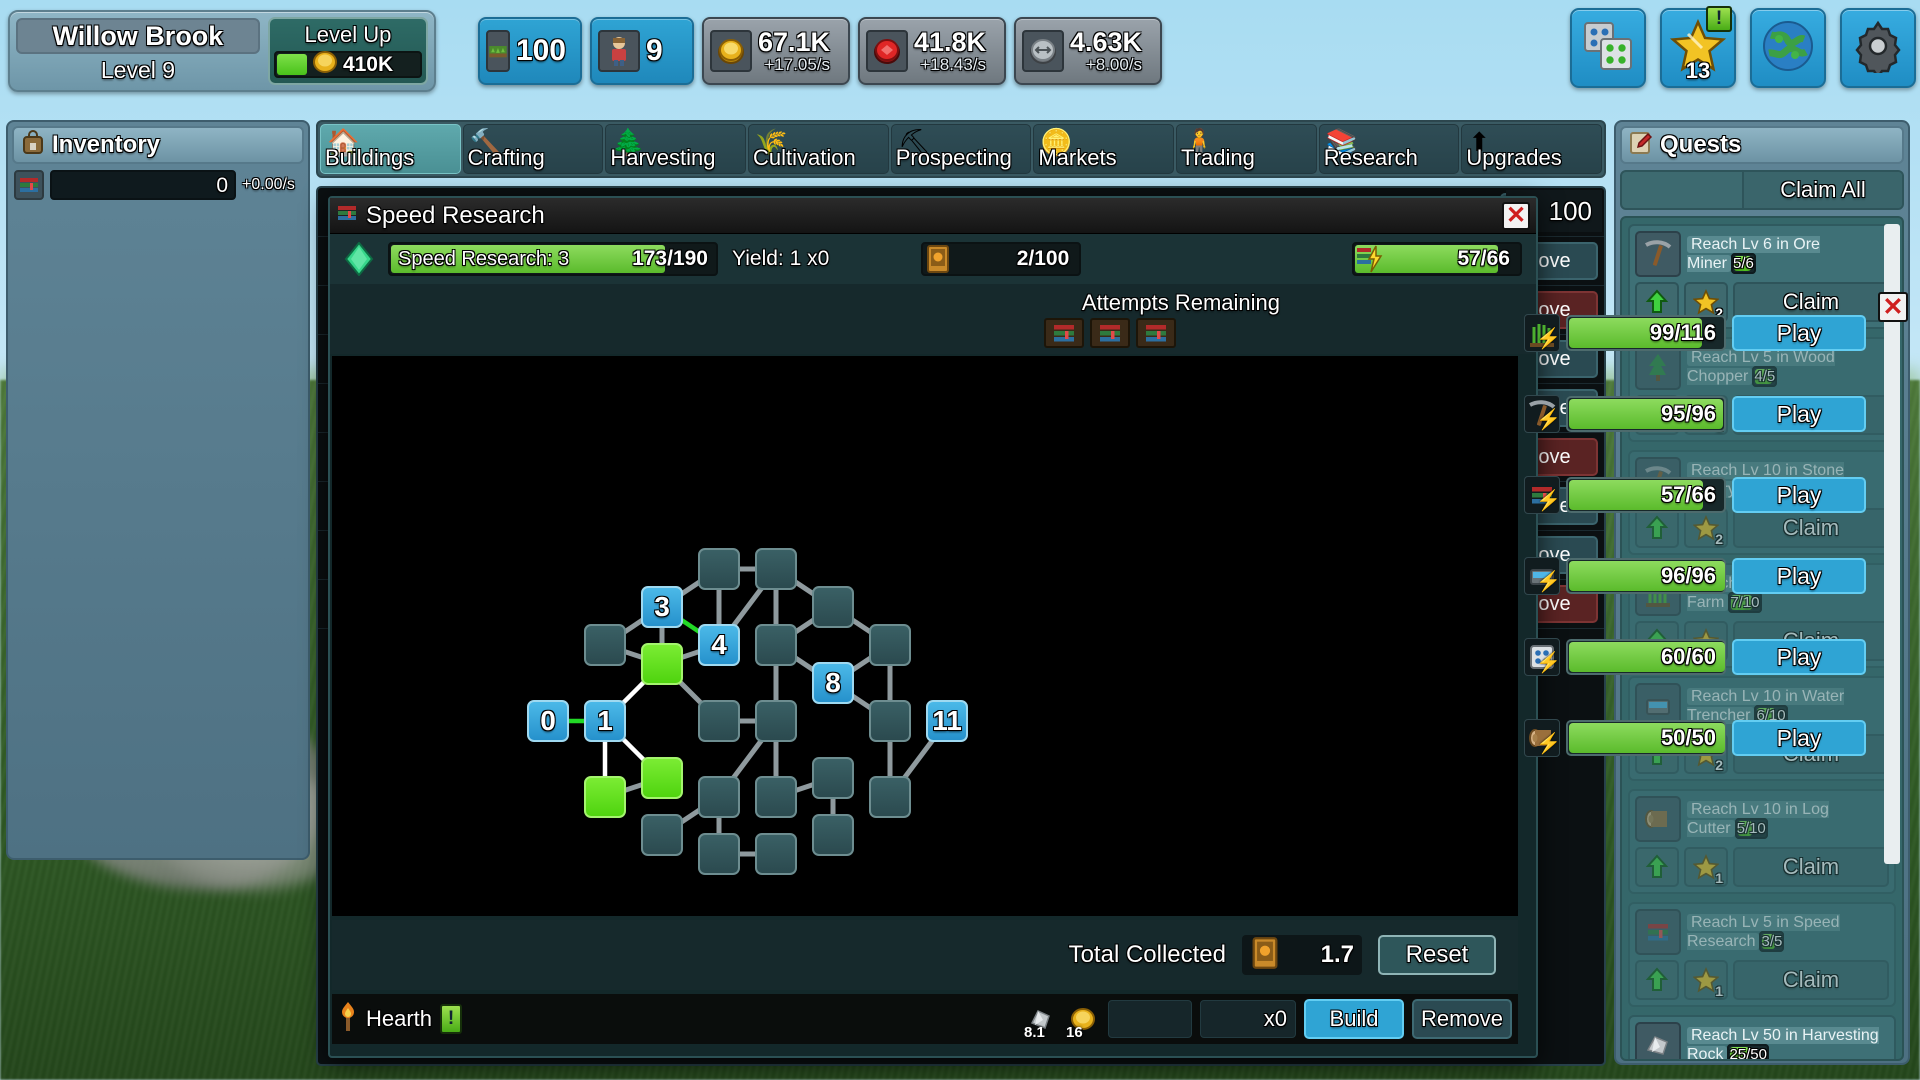 This screenshot has width=1920, height=1080. I want to click on tab-research: 📚 Research, so click(1389, 149).